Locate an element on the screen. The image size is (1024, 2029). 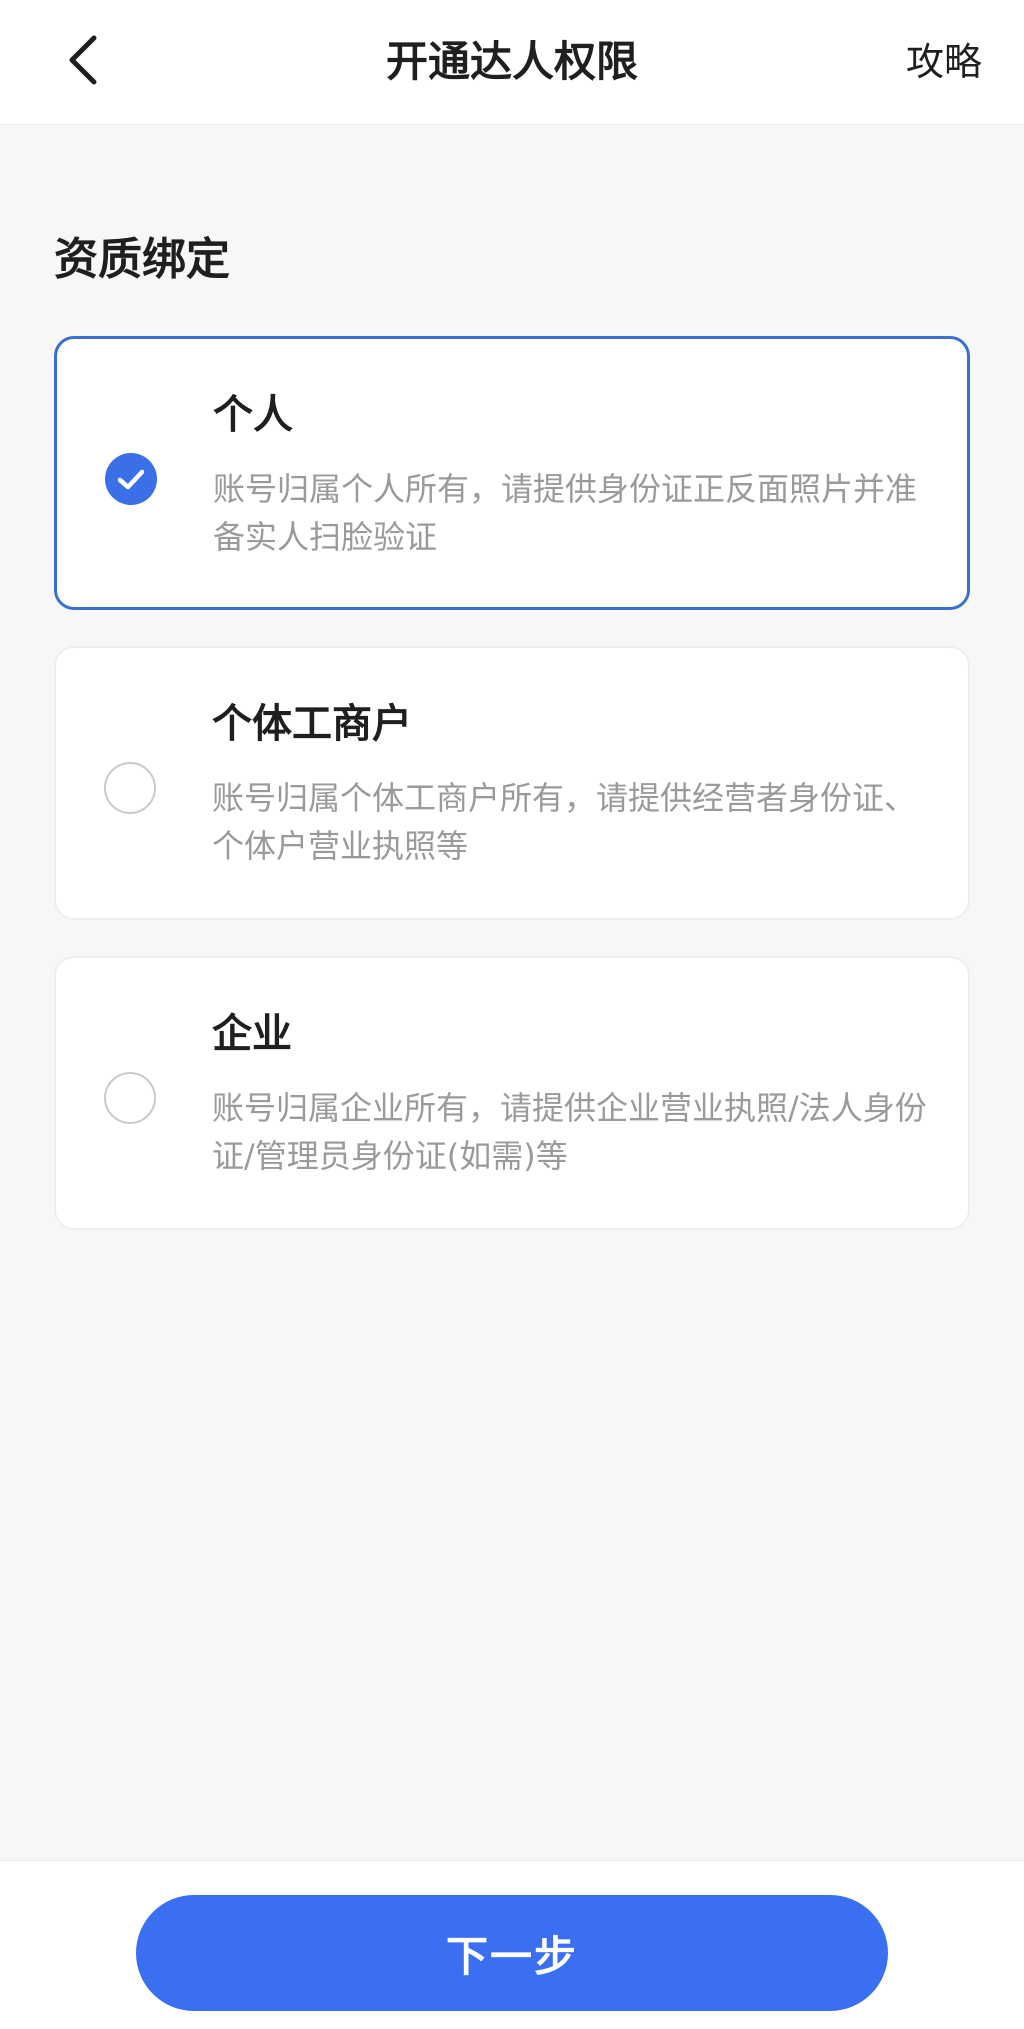
guide-link: 攻略 is located at coordinates (944, 62).